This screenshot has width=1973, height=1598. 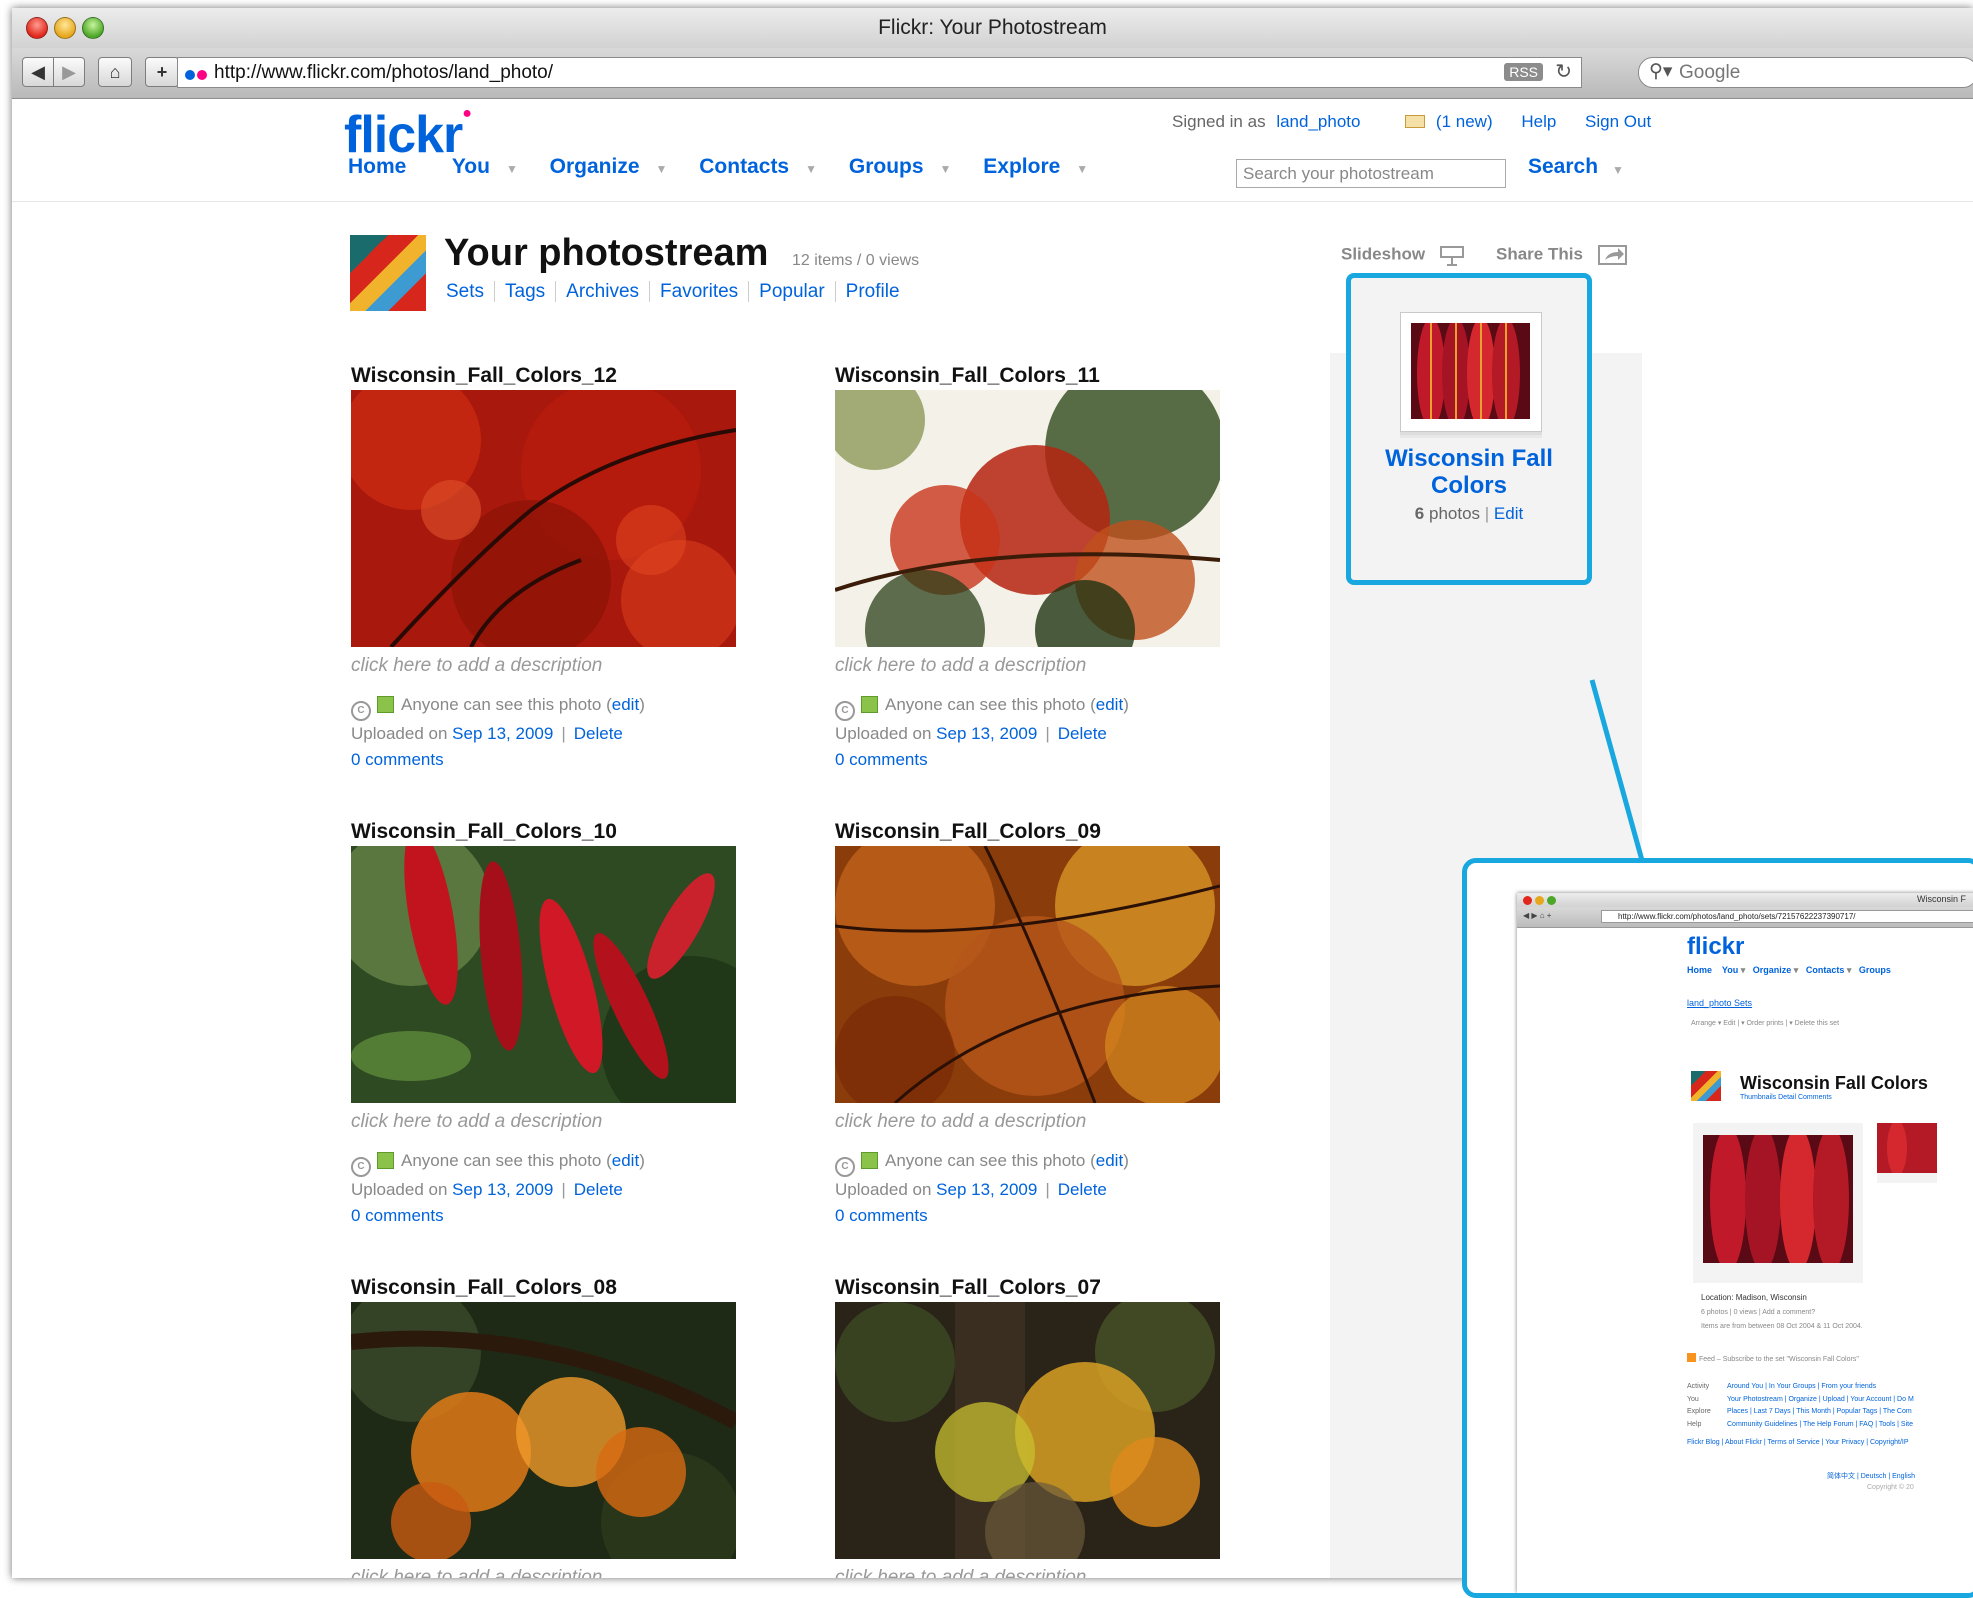 What do you see at coordinates (1021, 166) in the screenshot?
I see `nav-explore: Explore` at bounding box center [1021, 166].